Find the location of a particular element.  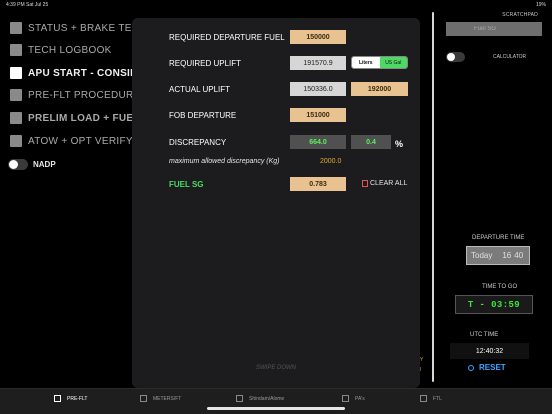

tab-label: PA's is located at coordinates (360, 398).